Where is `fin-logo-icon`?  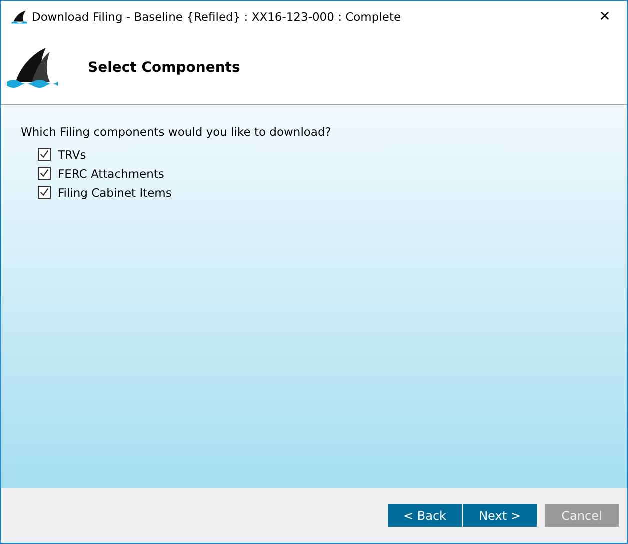 fin-logo-icon is located at coordinates (32, 68).